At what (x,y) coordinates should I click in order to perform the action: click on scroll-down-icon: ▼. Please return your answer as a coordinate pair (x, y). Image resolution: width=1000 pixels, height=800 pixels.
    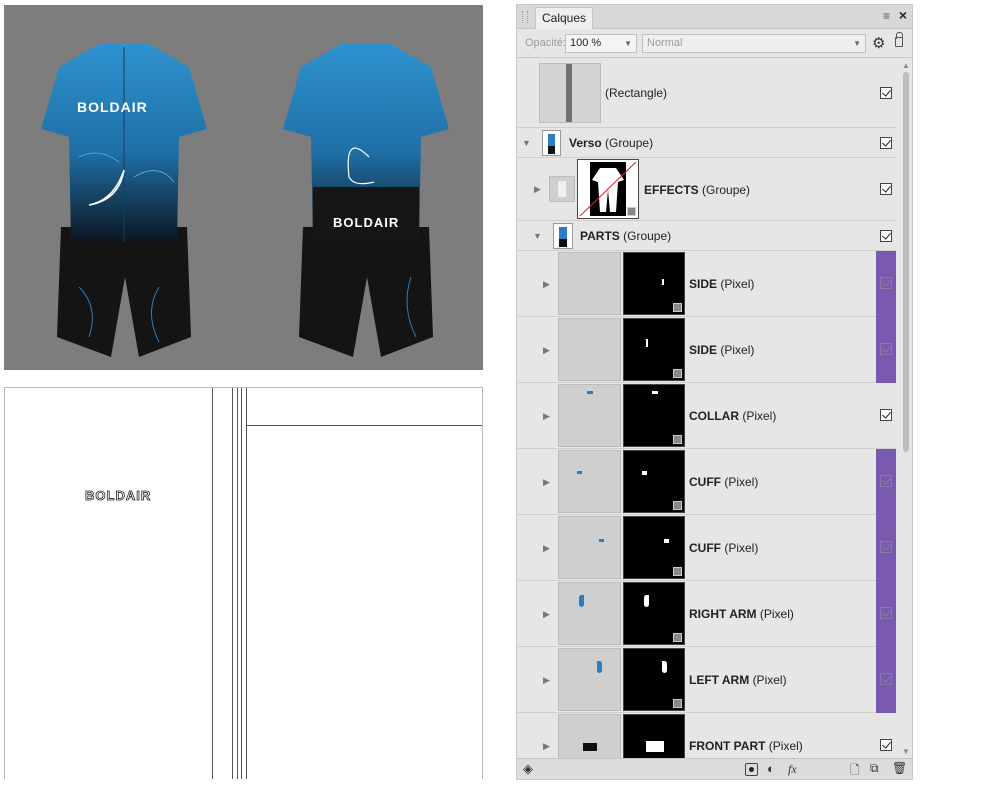
    Looking at the image, I should click on (906, 751).